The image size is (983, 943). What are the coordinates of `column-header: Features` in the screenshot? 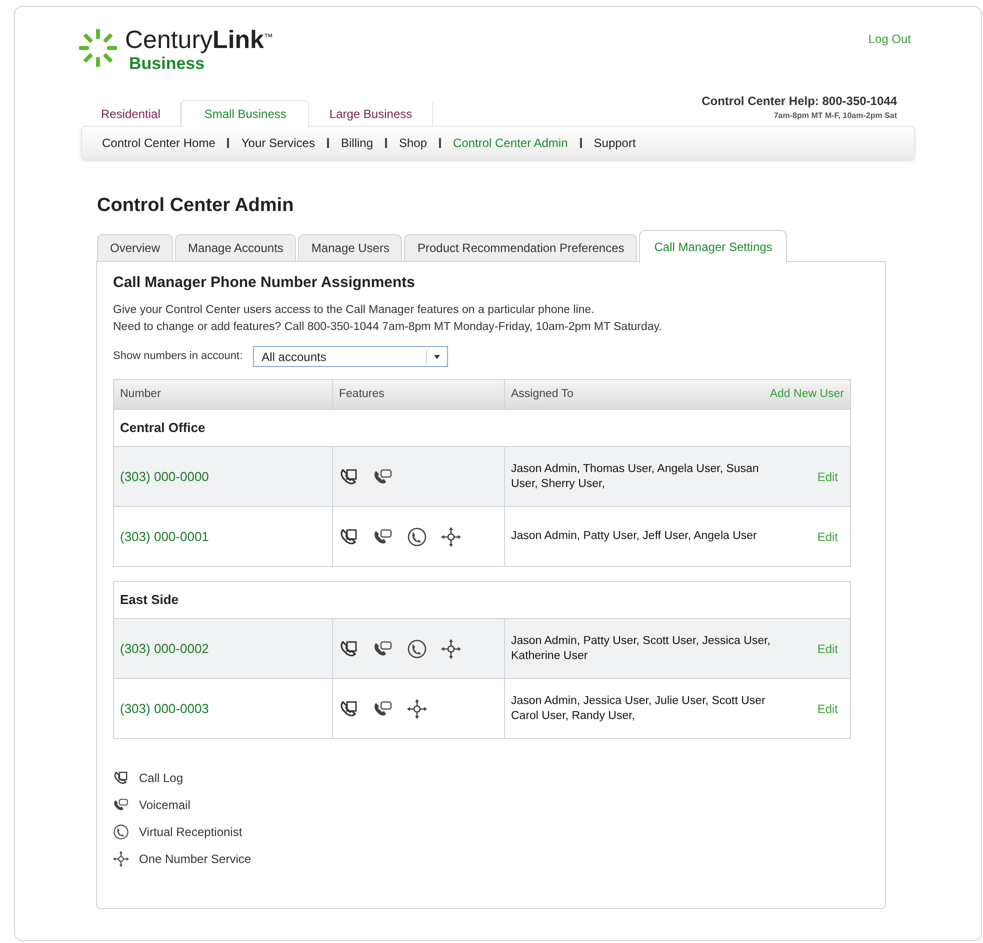 It's located at (361, 394).